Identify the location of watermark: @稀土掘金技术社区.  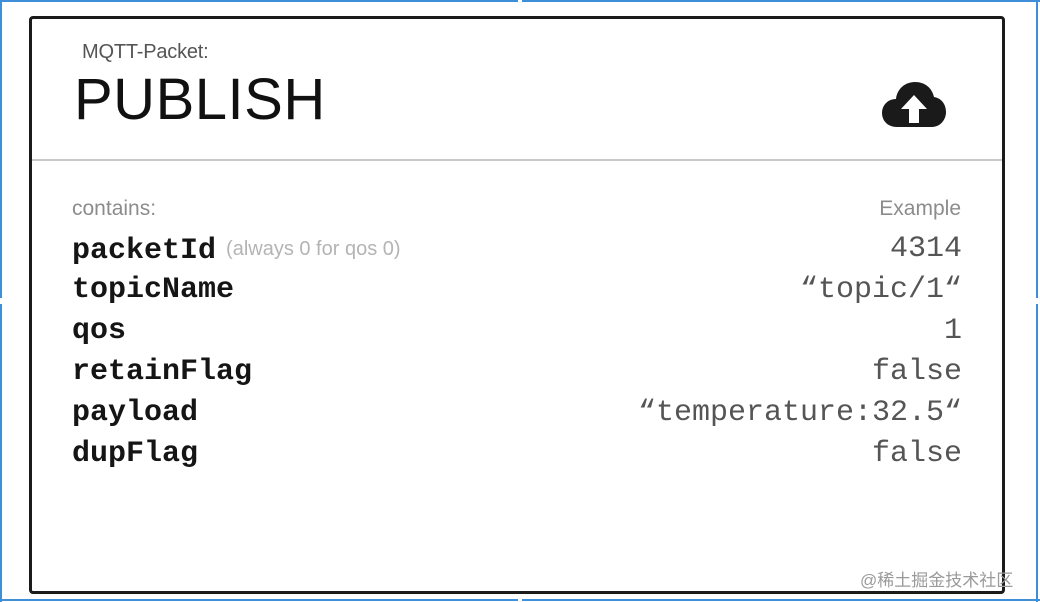
(937, 580).